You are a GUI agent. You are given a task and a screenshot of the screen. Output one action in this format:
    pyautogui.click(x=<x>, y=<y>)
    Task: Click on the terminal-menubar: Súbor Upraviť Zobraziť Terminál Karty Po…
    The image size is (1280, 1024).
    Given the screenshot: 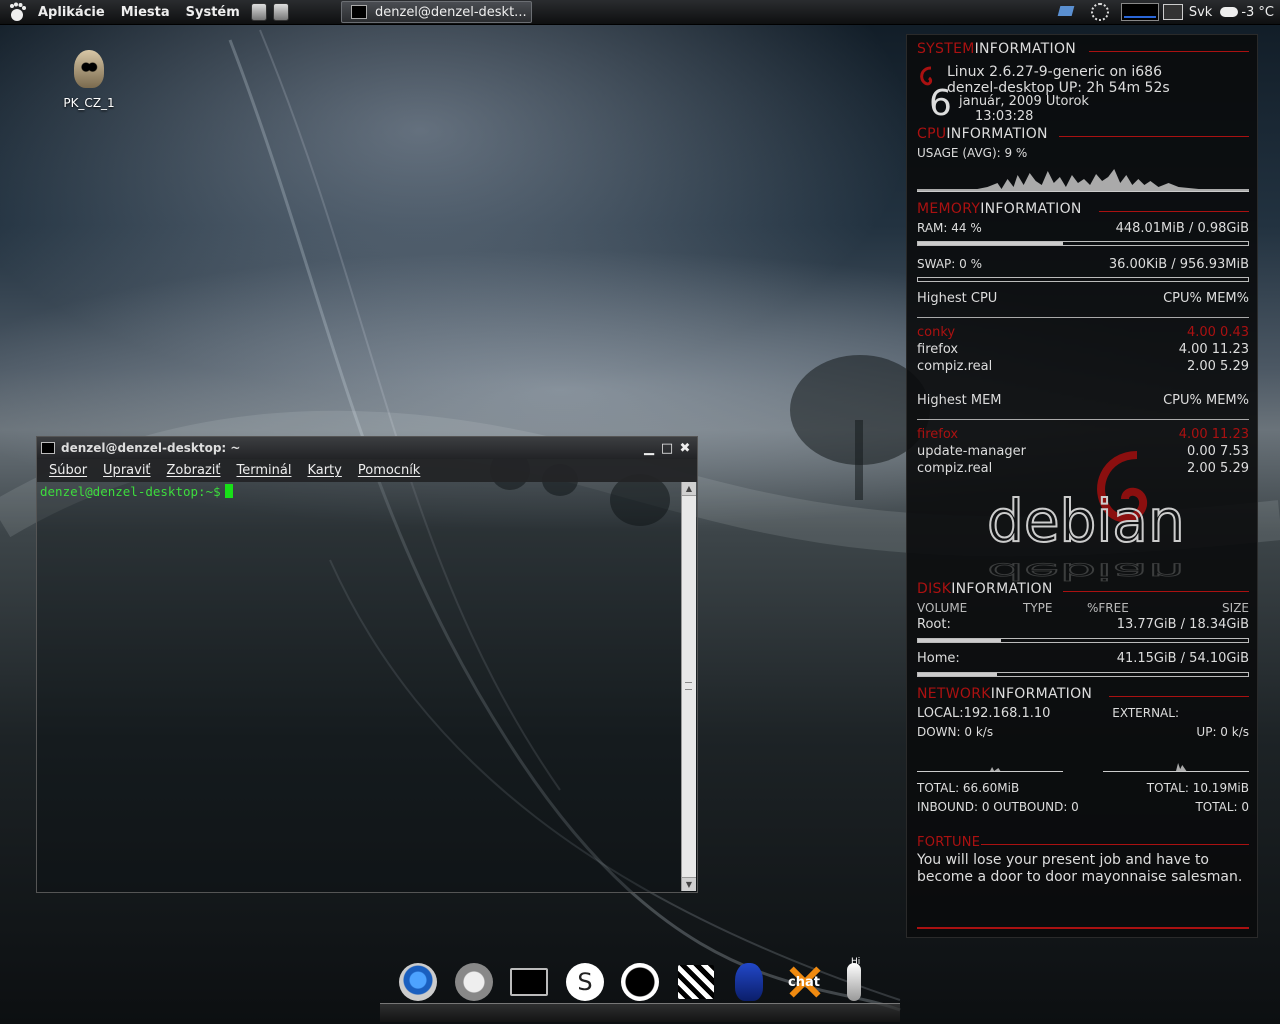 What is the action you would take?
    pyautogui.click(x=367, y=470)
    